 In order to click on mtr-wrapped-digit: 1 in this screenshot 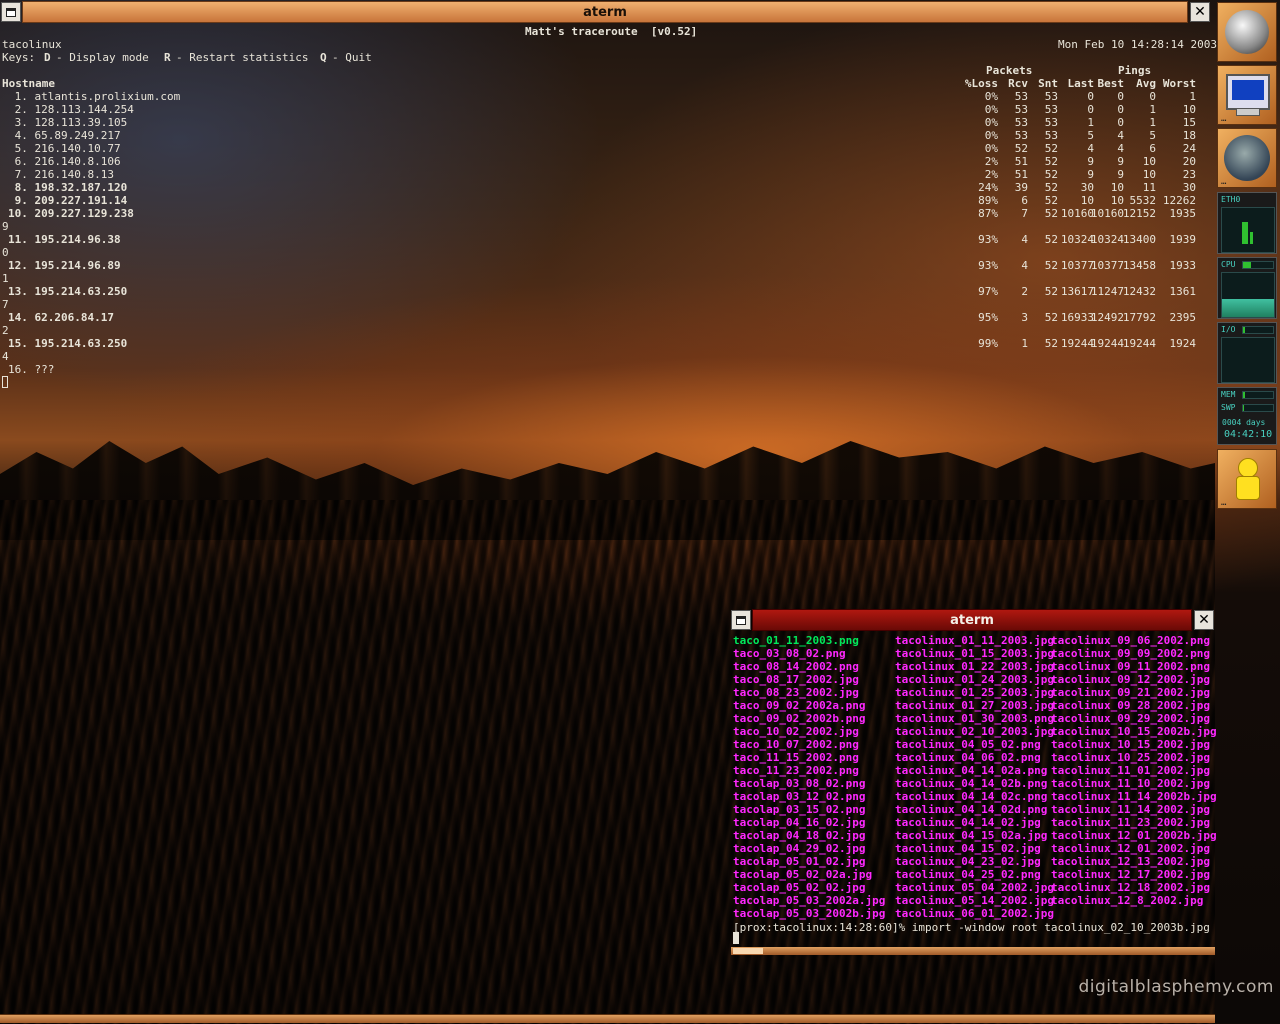, I will do `click(5, 278)`.